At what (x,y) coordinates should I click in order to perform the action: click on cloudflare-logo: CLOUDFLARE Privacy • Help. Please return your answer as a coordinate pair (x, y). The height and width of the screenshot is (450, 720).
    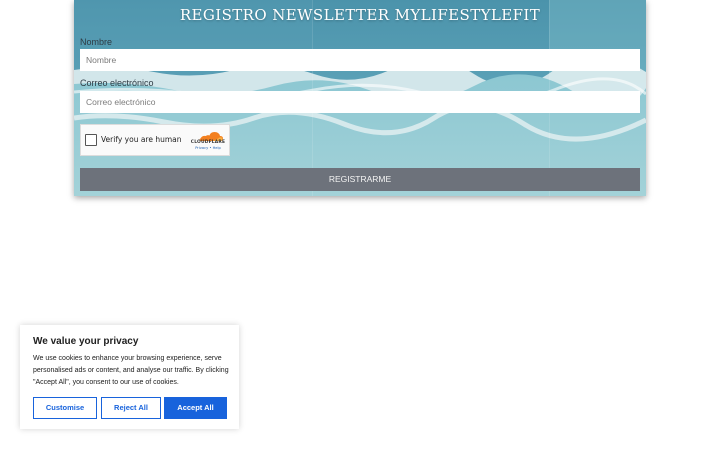
    Looking at the image, I should click on (208, 141).